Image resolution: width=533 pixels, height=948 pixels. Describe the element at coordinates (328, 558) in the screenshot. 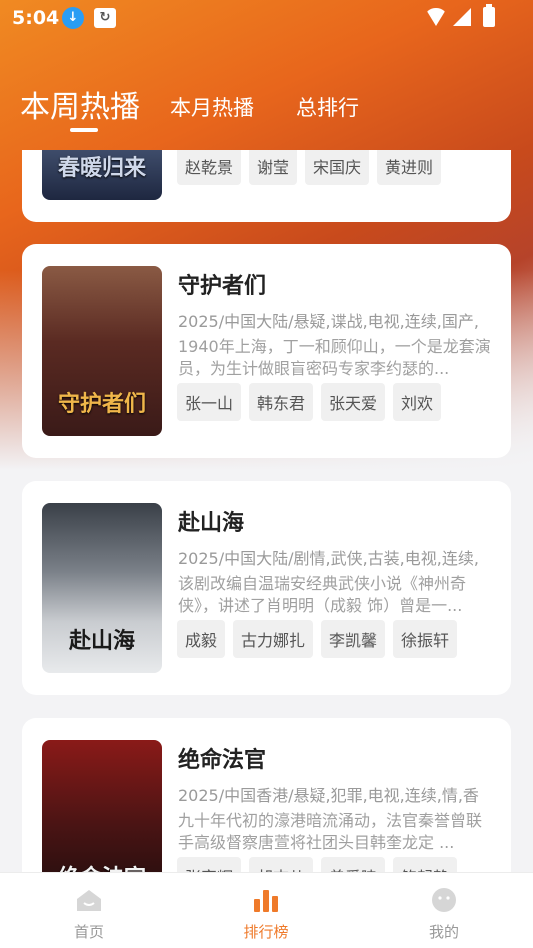

I see `drama-meta: 2025/中国大陆/剧情,武侠,古装,电视,连续,` at that location.